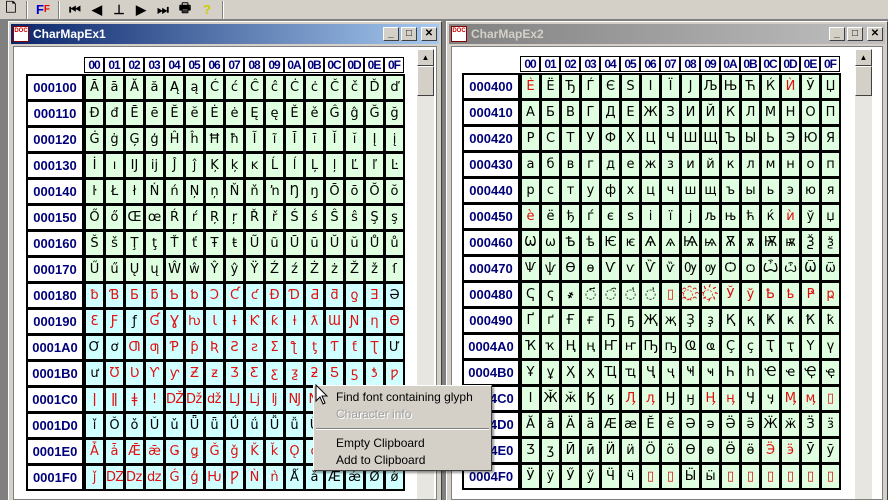 Image resolution: width=888 pixels, height=500 pixels. Describe the element at coordinates (234, 399) in the screenshot. I see `glyph-cell: Ǉ` at that location.